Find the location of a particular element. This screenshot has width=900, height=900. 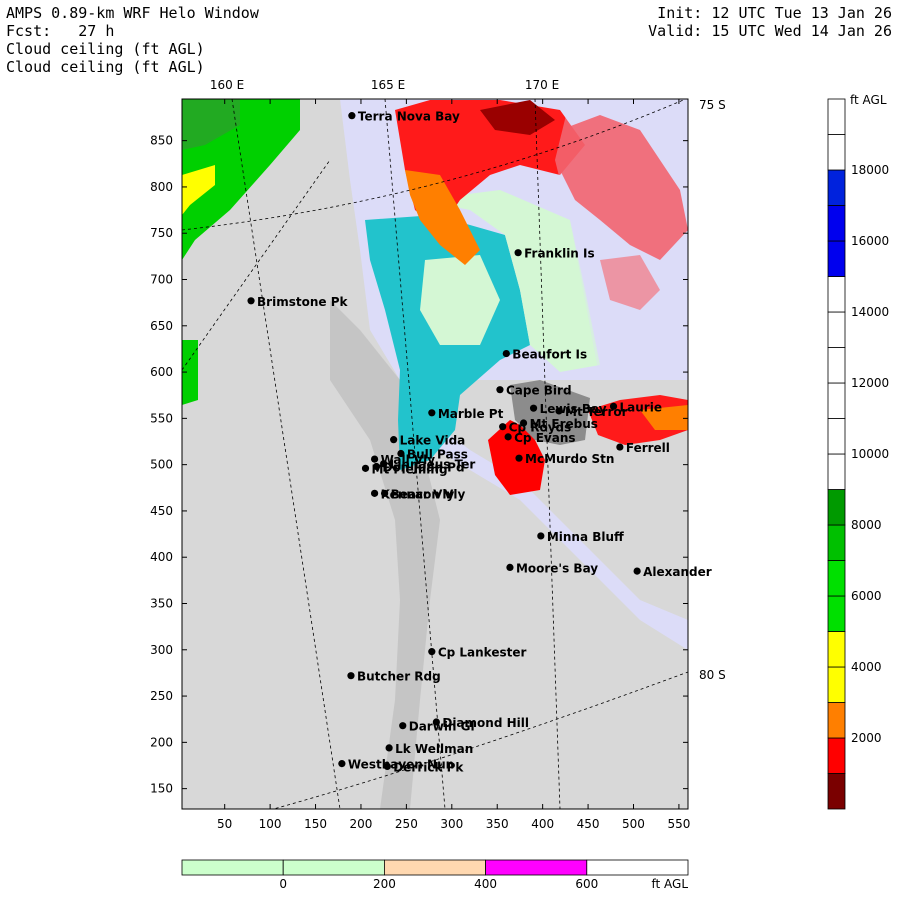

place-label: Lake Vida is located at coordinates (433, 441).